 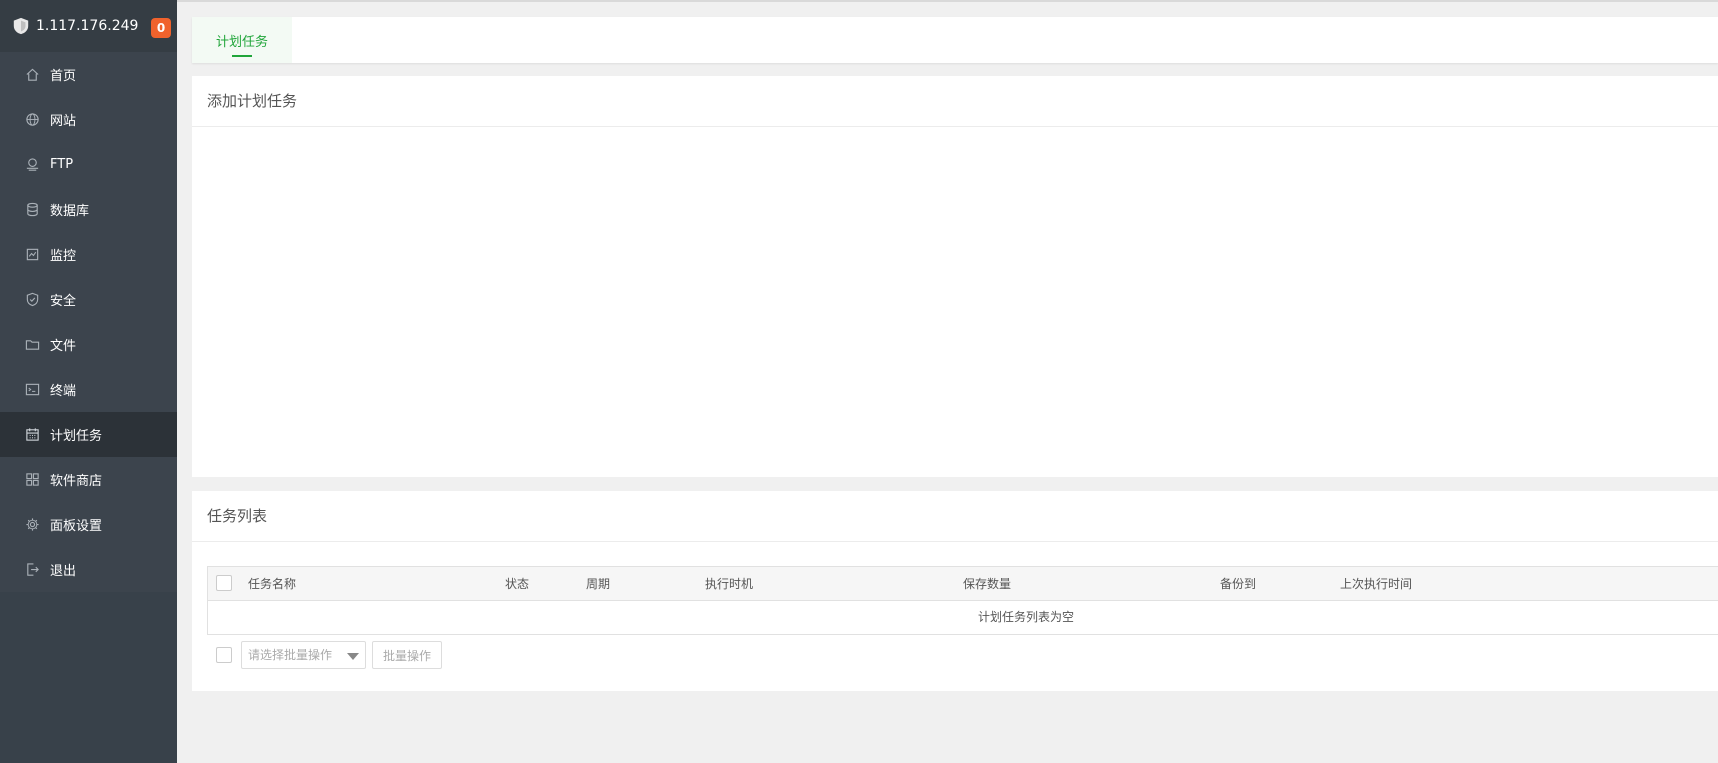 What do you see at coordinates (32, 435) in the screenshot?
I see `calendar-icon` at bounding box center [32, 435].